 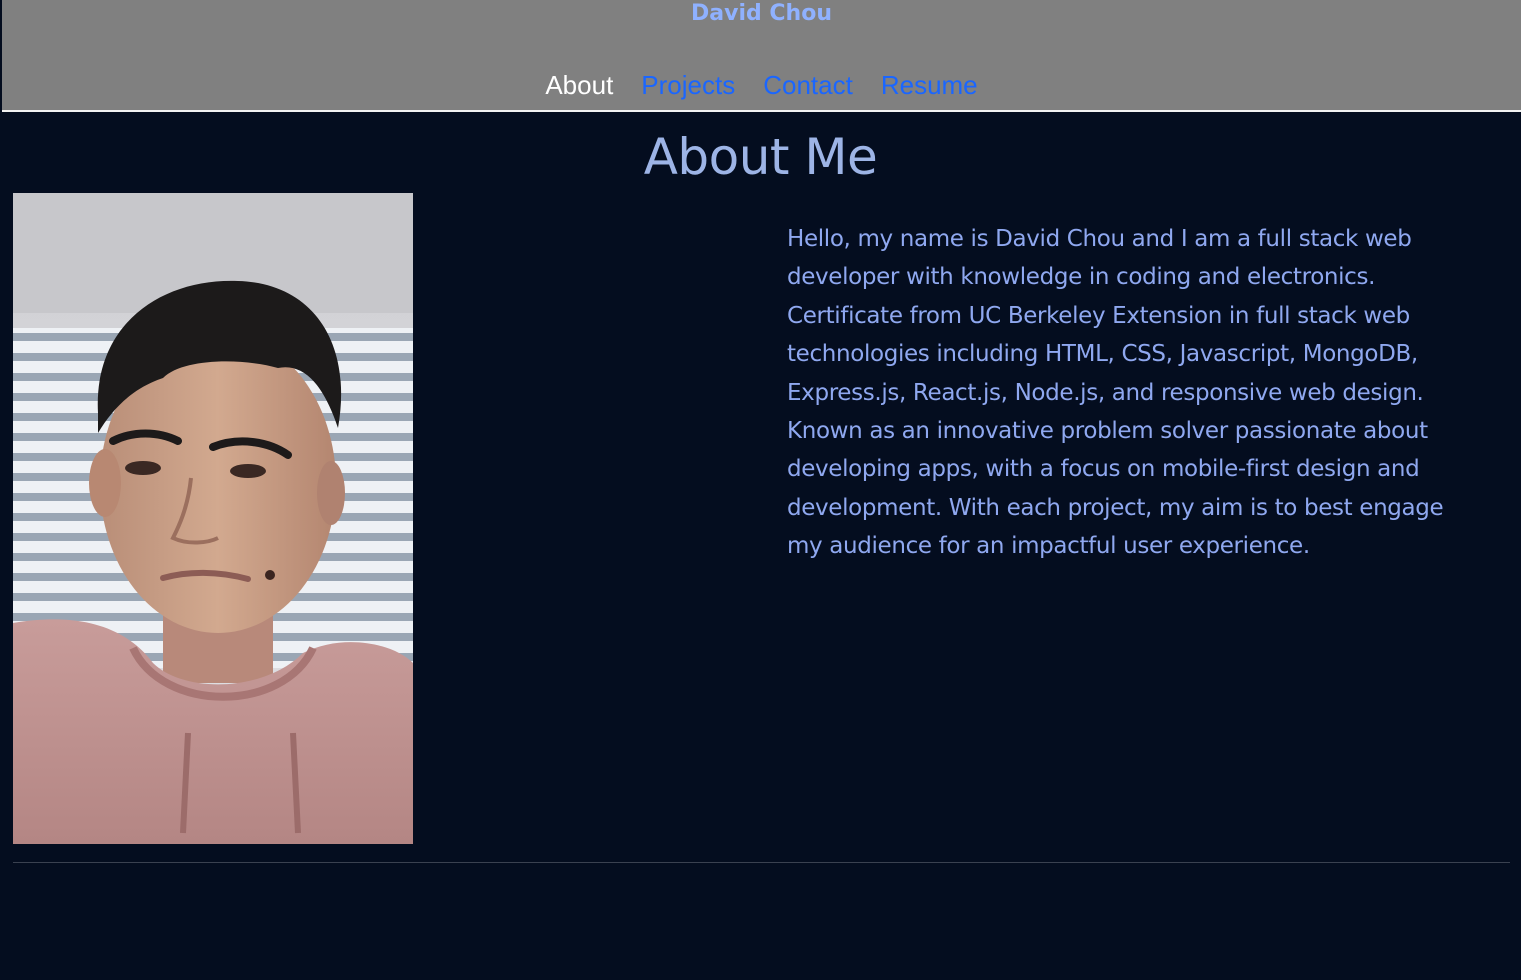 I want to click on nav-link-about: About, so click(x=579, y=85).